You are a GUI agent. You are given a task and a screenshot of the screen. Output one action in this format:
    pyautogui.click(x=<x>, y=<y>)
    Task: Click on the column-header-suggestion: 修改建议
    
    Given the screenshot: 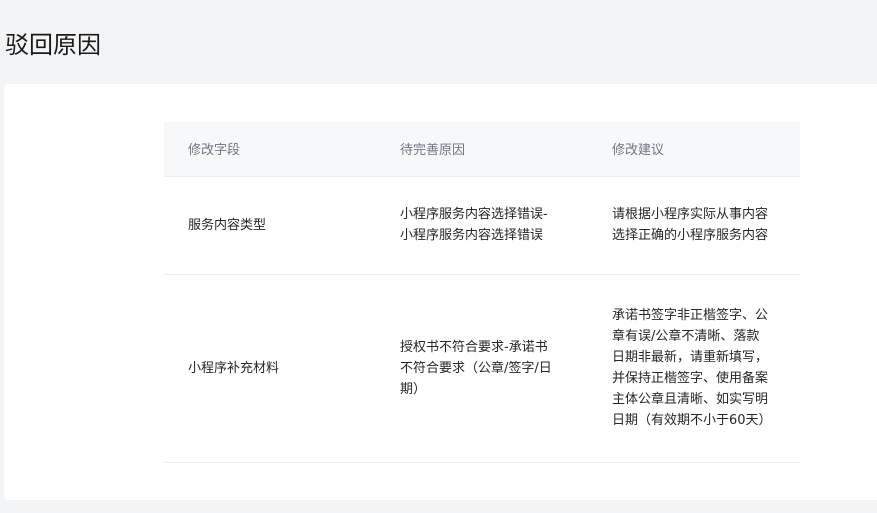 What is the action you would take?
    pyautogui.click(x=638, y=151)
    